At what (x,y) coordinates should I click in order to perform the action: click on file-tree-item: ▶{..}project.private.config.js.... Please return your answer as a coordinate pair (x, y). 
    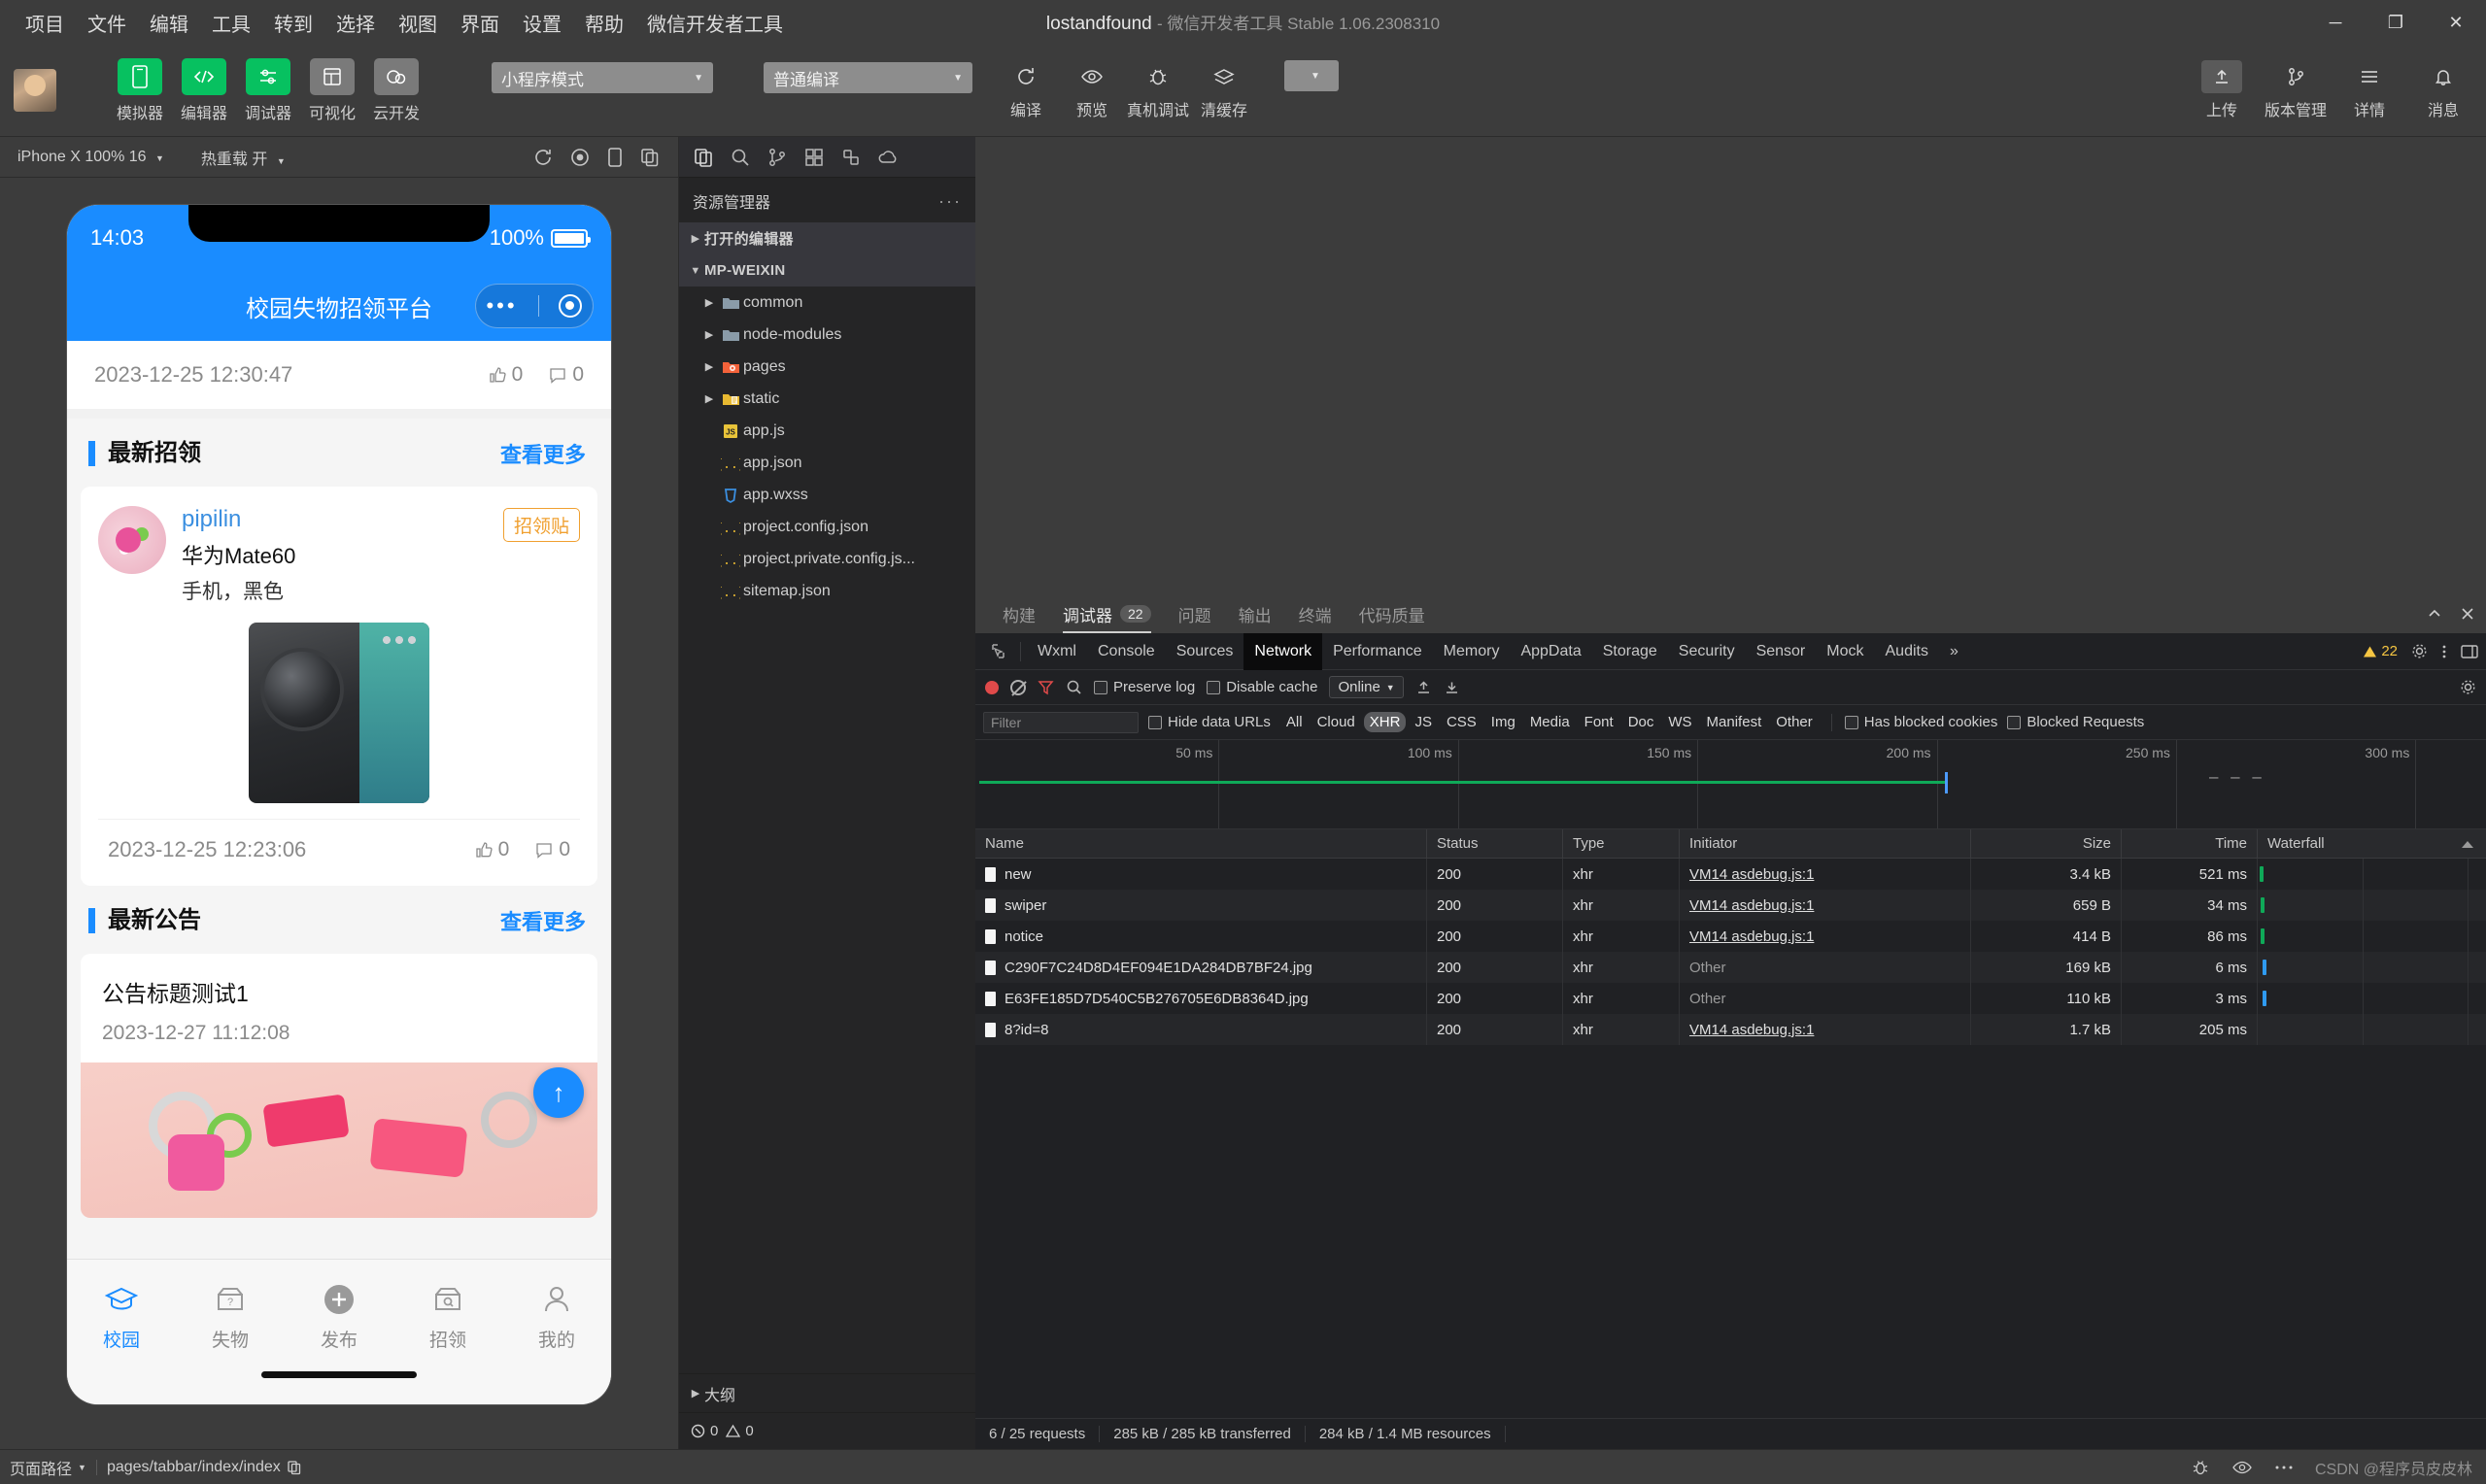
    Looking at the image, I should click on (827, 559).